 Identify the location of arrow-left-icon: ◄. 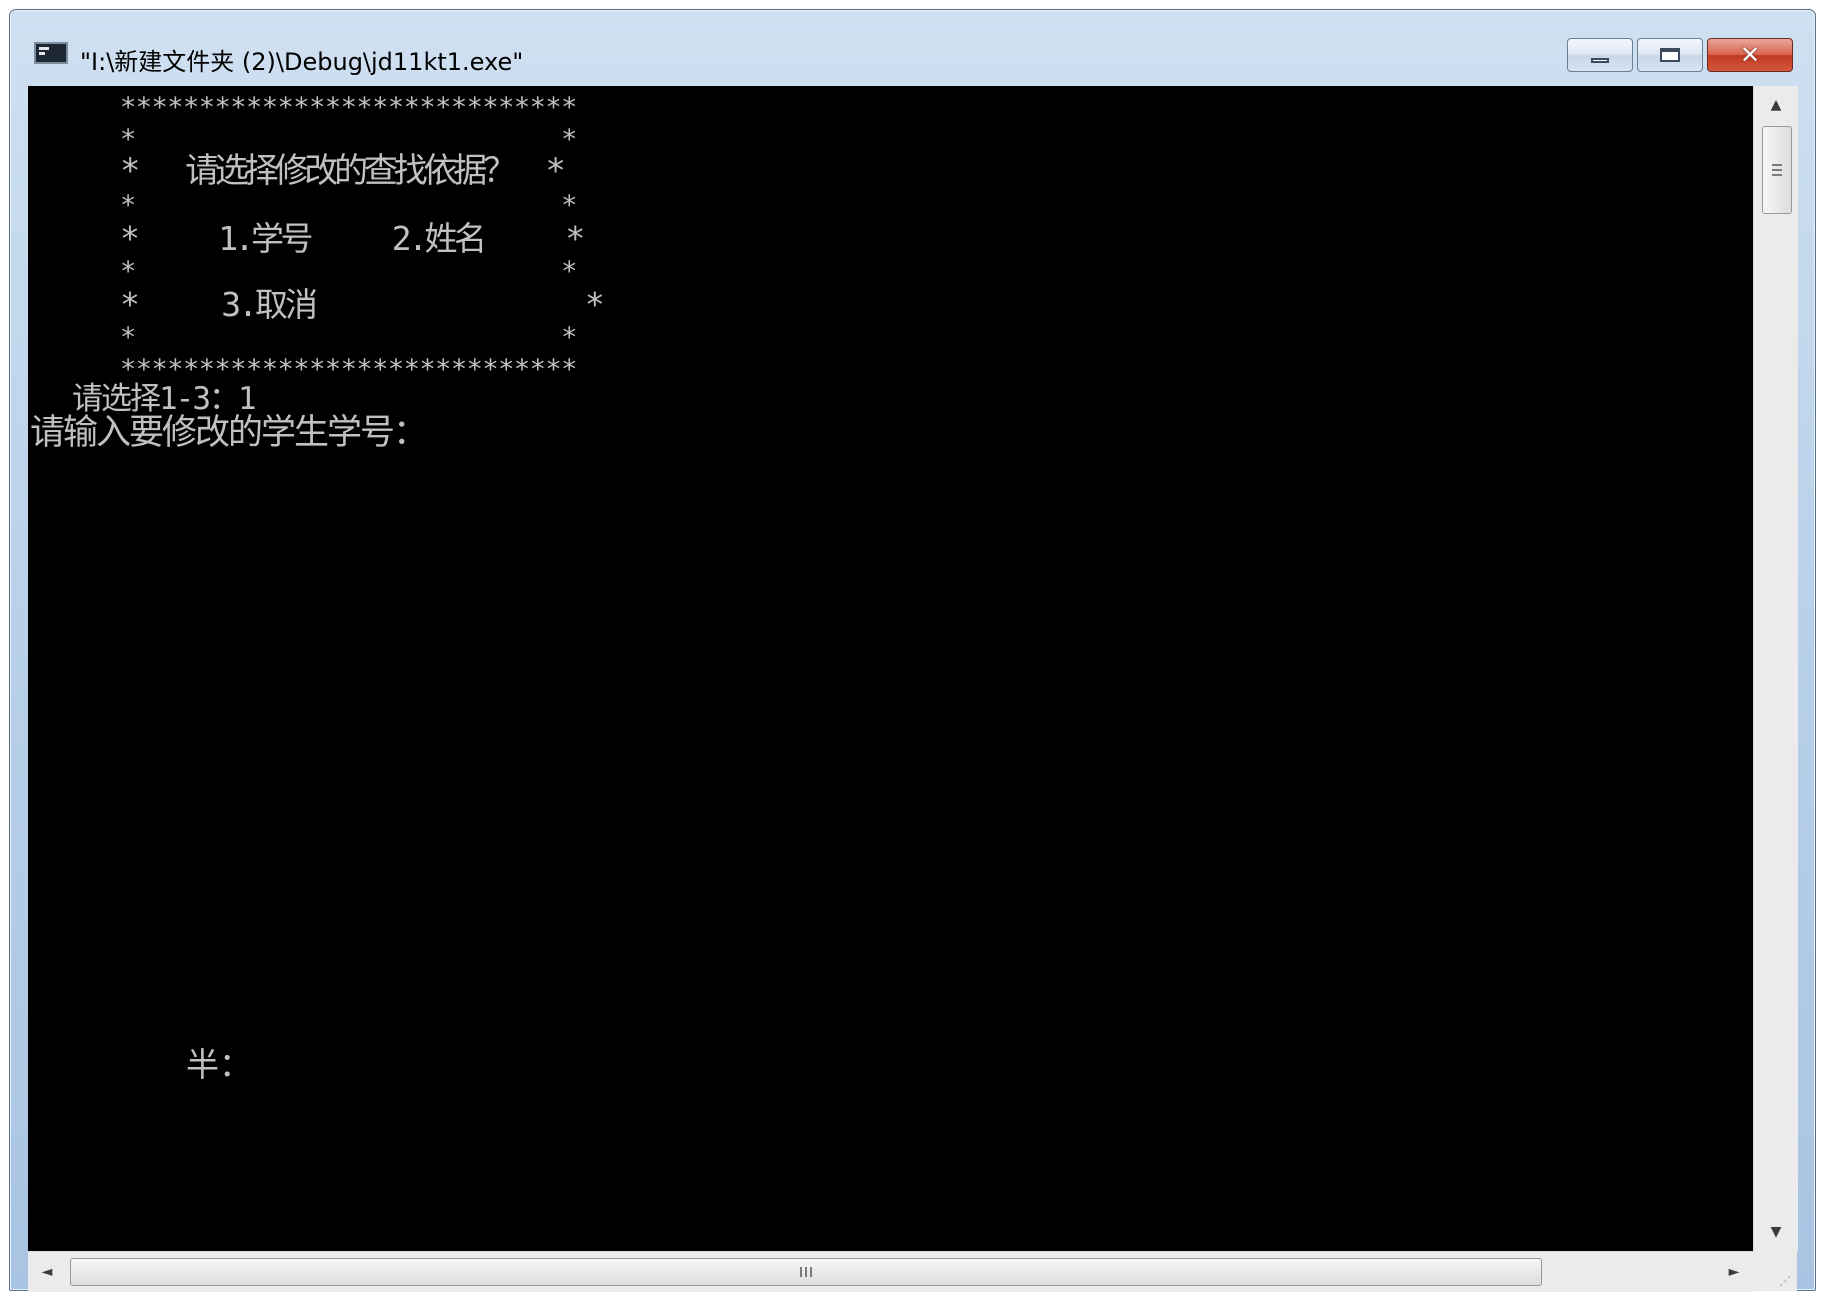
(47, 1272).